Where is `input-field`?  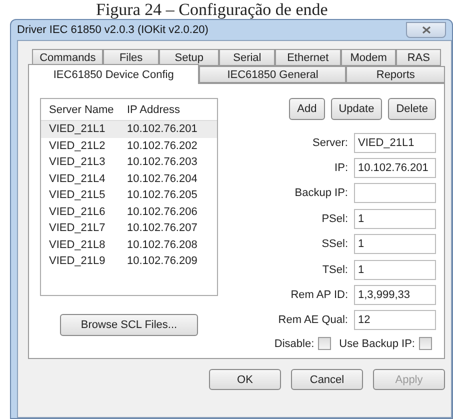 input-field is located at coordinates (395, 193).